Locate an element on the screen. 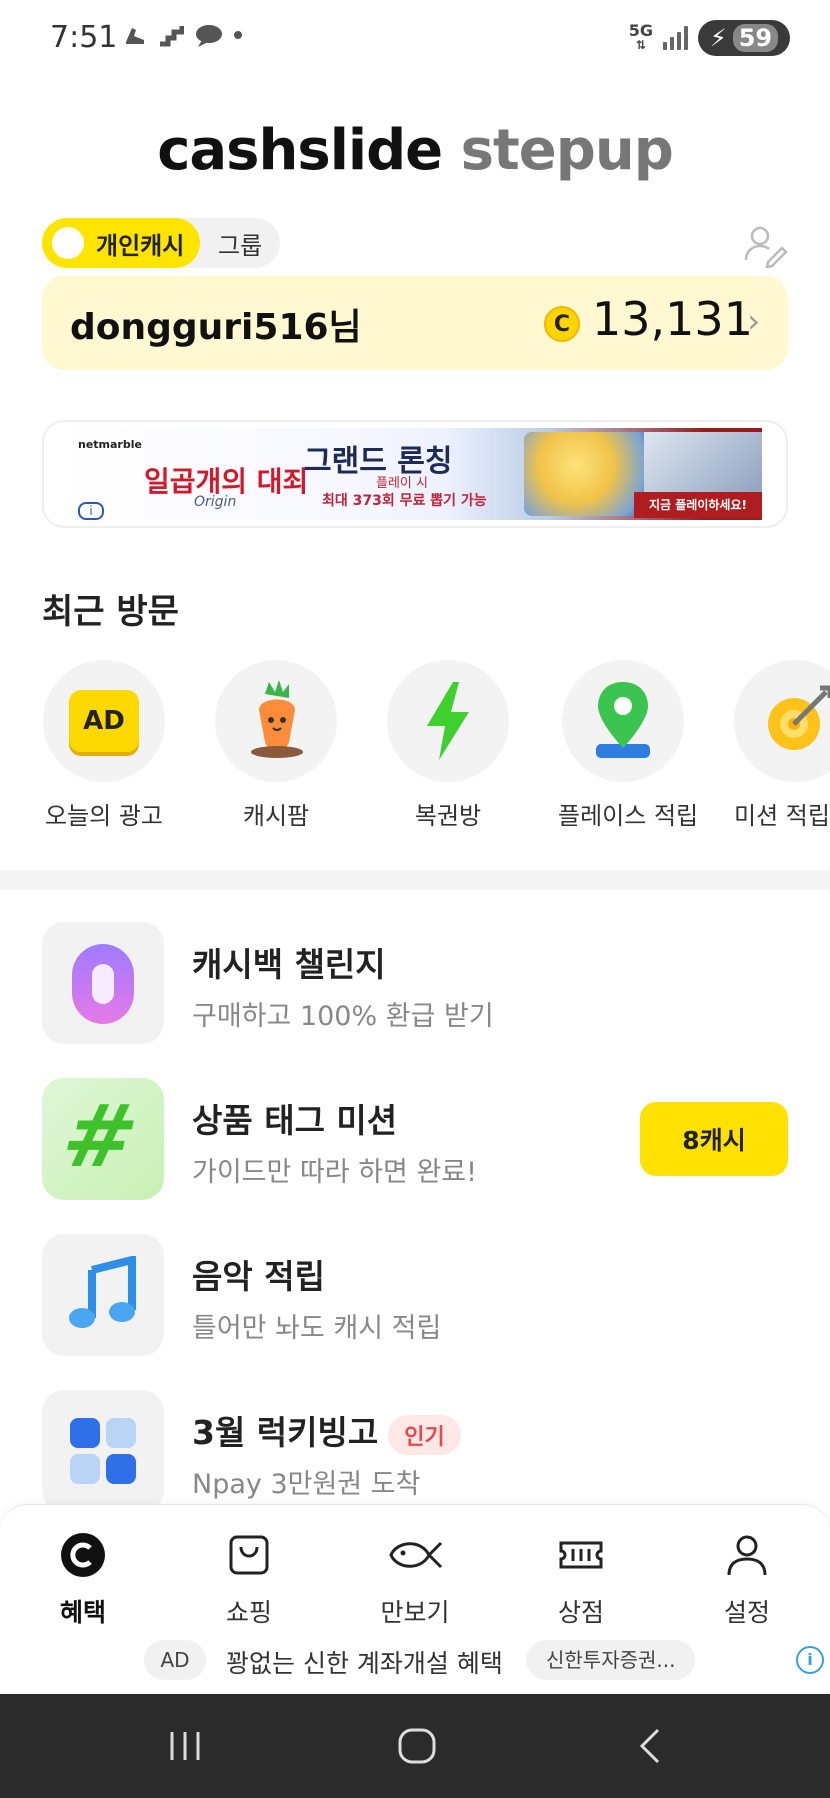 The image size is (830, 1798). ad-tag: AD is located at coordinates (175, 1660).